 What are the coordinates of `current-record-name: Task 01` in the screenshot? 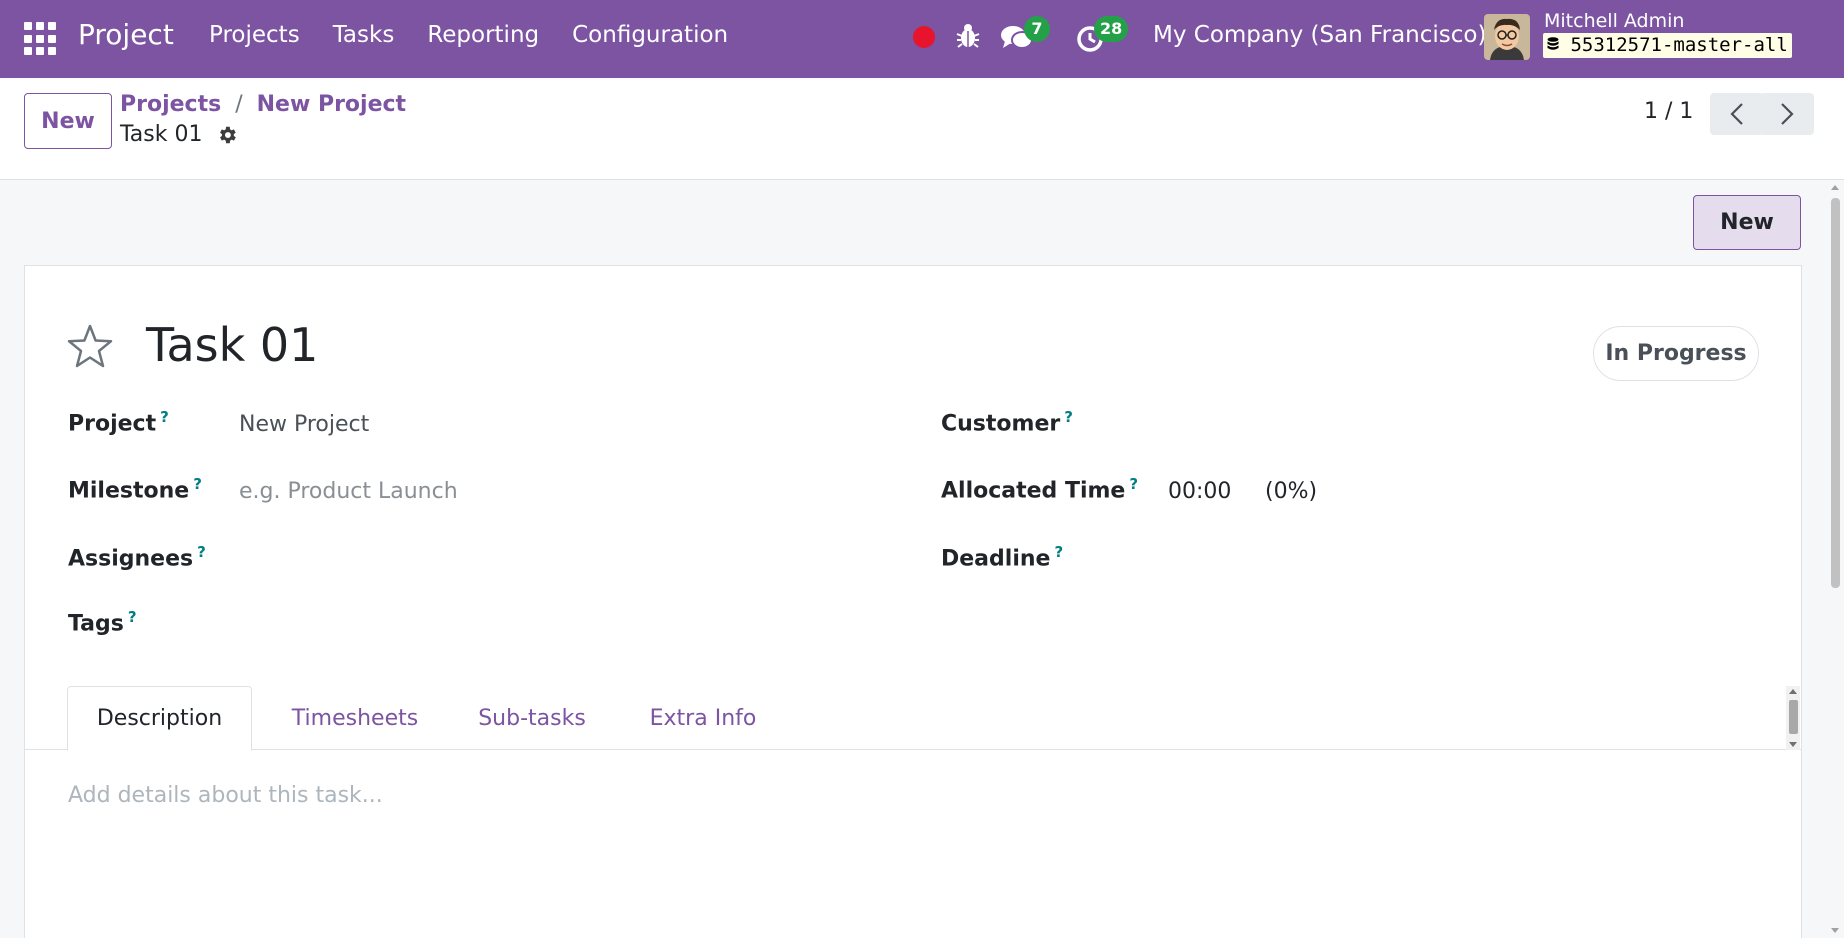 It's located at (161, 134).